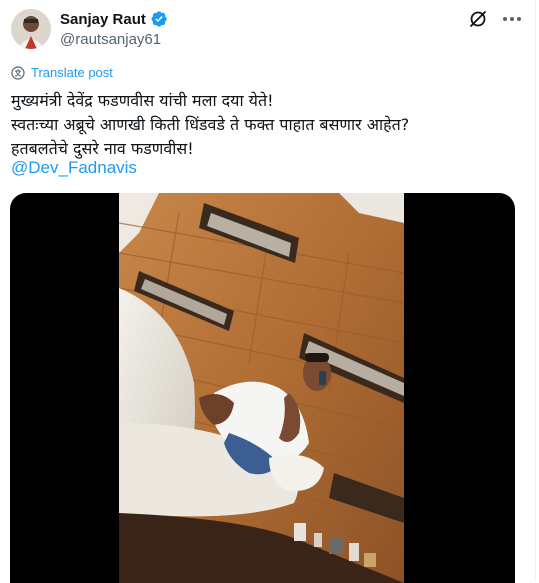 The width and height of the screenshot is (539, 583). Describe the element at coordinates (103, 19) in the screenshot. I see `author-name: Sanjay Raut` at that location.